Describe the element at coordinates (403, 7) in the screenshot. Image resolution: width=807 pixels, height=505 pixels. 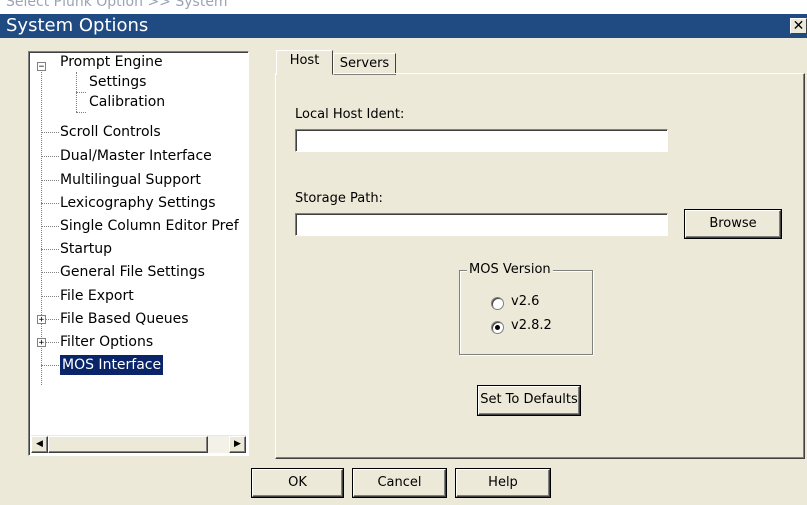
I see `background-window-strip: Select Plunk Option >> System` at that location.